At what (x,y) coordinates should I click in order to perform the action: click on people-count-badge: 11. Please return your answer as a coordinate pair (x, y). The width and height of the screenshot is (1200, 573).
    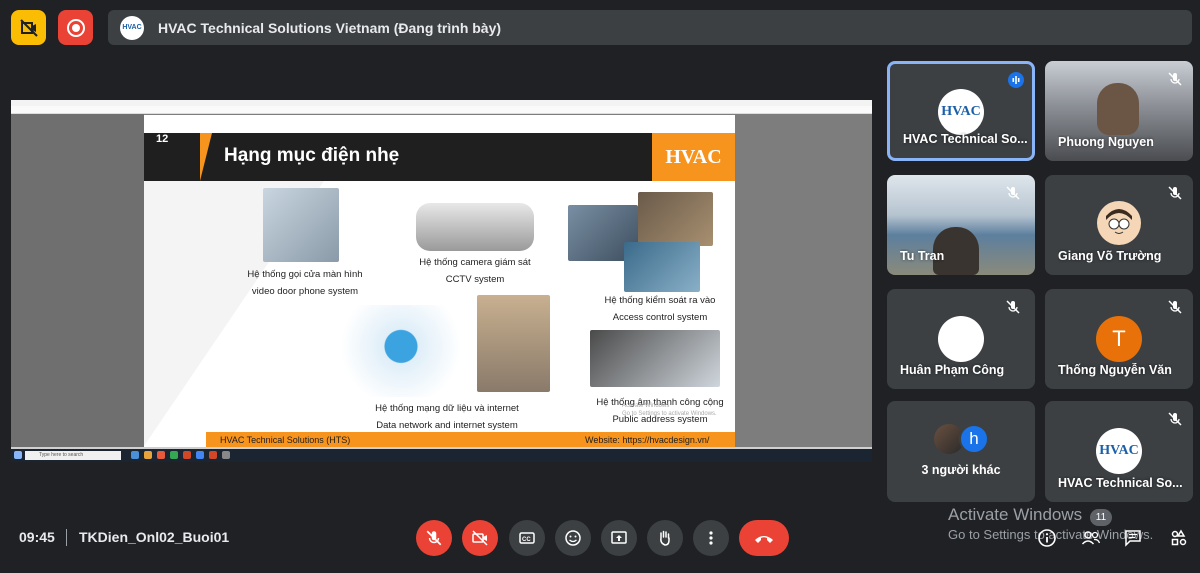
    Looking at the image, I should click on (1101, 517).